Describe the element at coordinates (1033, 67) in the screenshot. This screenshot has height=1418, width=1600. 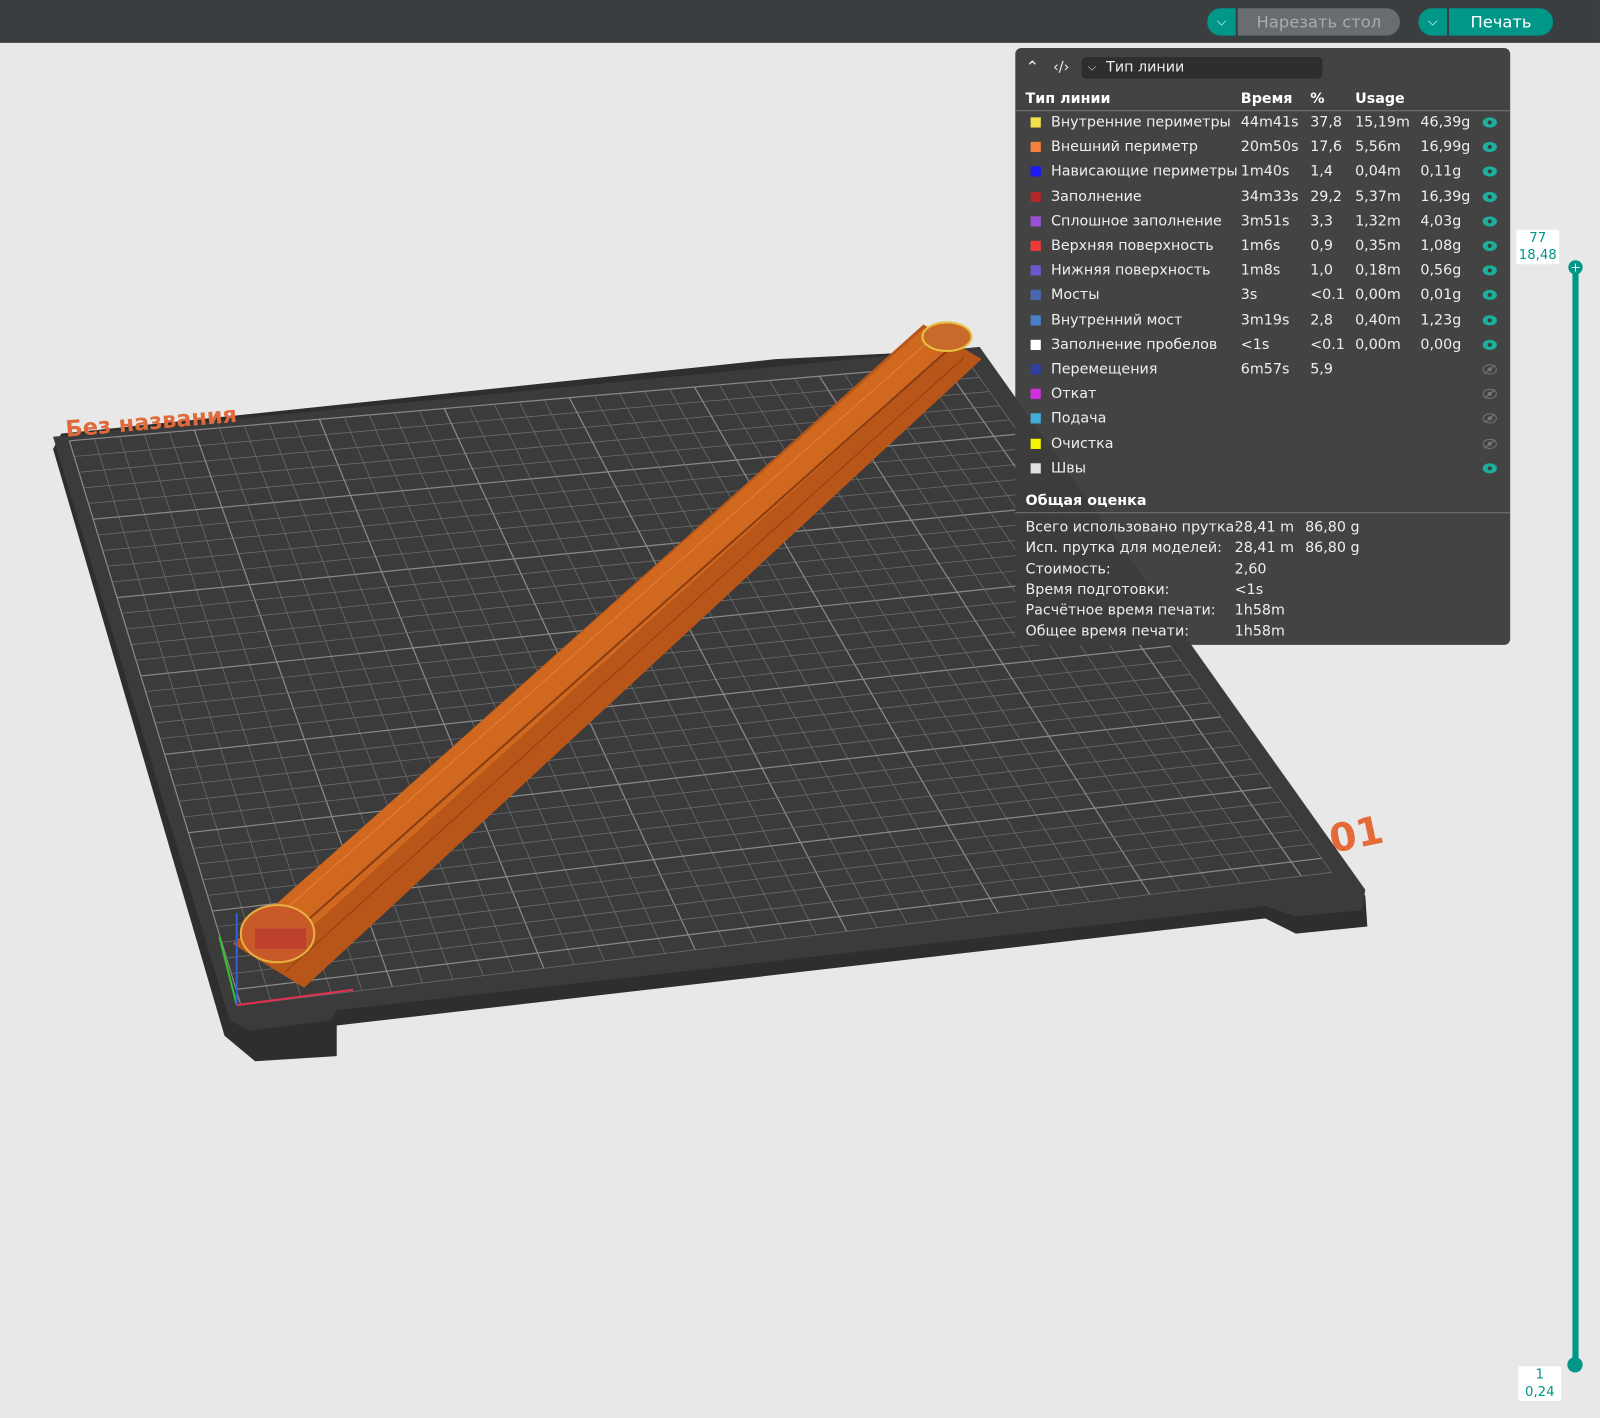
I see `collapse-icon: ⌃` at that location.